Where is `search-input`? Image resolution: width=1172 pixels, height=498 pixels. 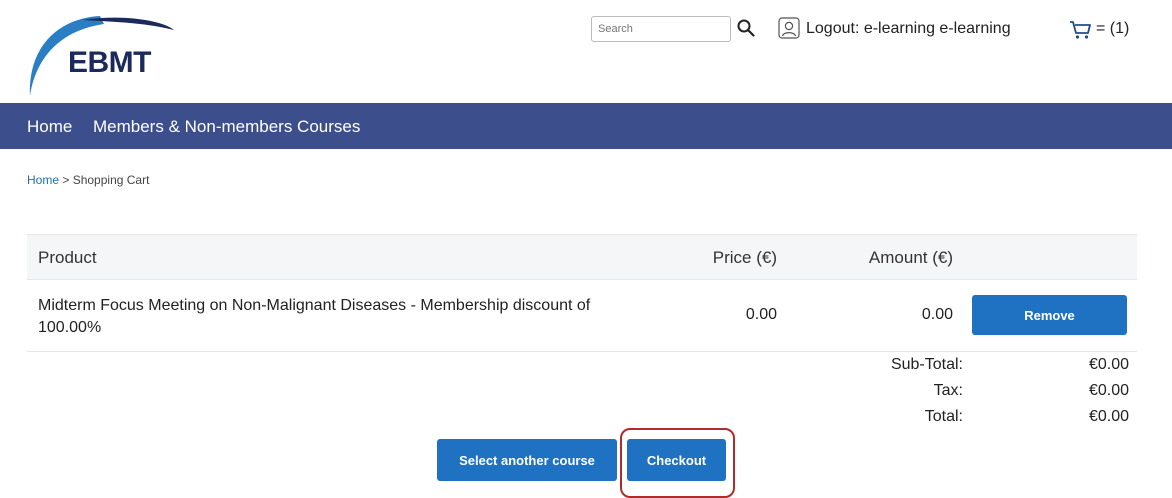
search-input is located at coordinates (661, 29).